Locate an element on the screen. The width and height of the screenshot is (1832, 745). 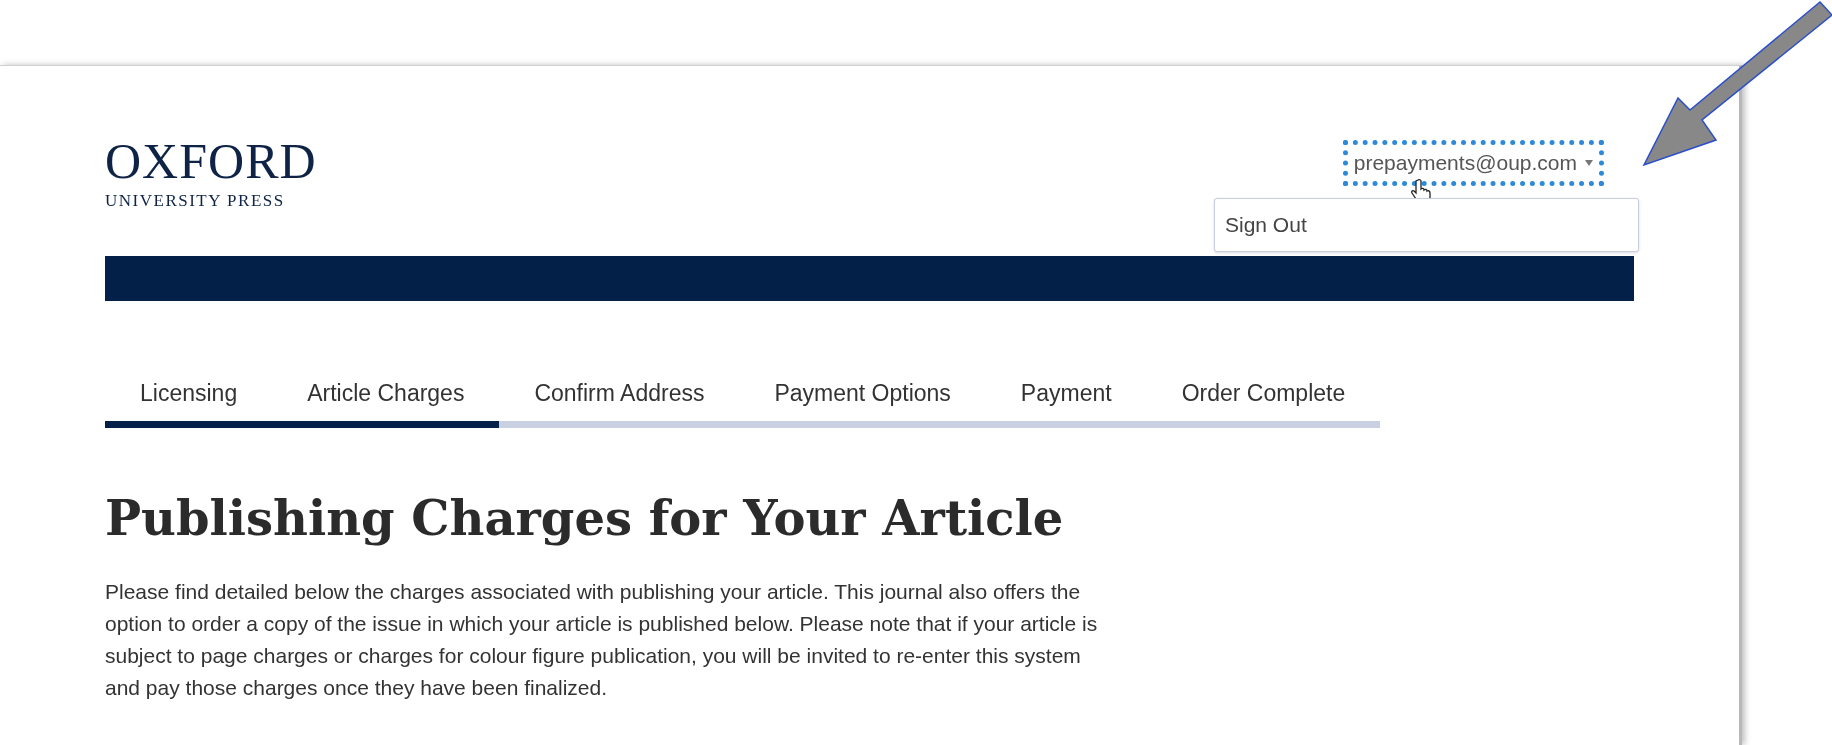
step-tab: Payment is located at coordinates (1066, 402).